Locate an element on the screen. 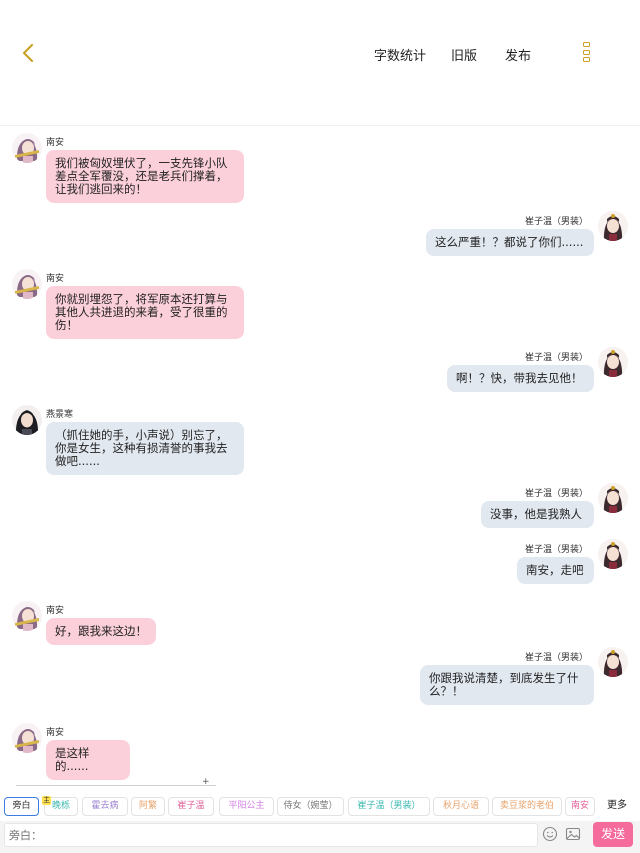 Image resolution: width=640 pixels, height=853 pixels. message-line: 让我们逃回来的！ is located at coordinates (101, 189).